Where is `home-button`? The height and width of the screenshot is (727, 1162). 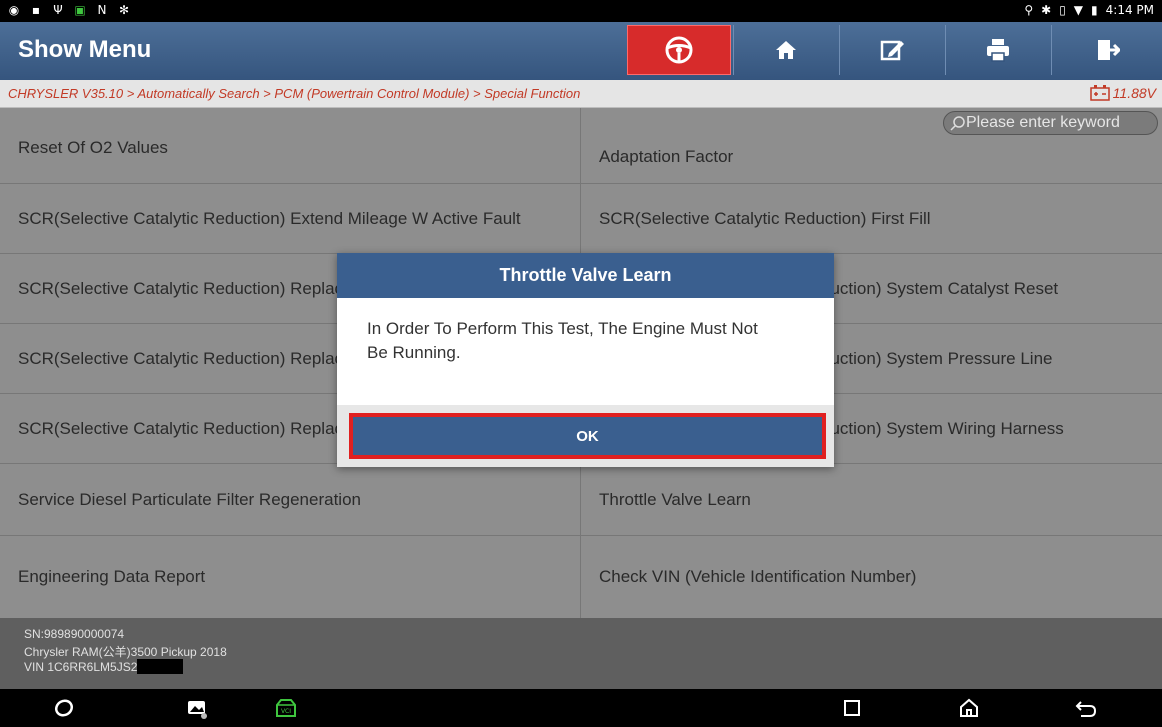 home-button is located at coordinates (785, 50).